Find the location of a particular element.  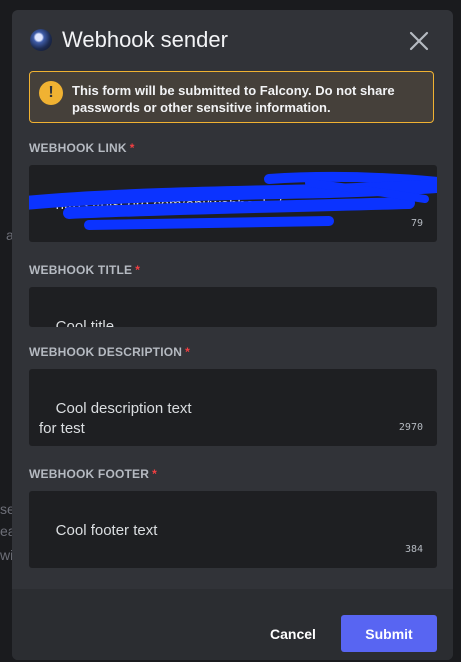

webhook-footer-label: WEBHOOK FOOTER * is located at coordinates (93, 474).